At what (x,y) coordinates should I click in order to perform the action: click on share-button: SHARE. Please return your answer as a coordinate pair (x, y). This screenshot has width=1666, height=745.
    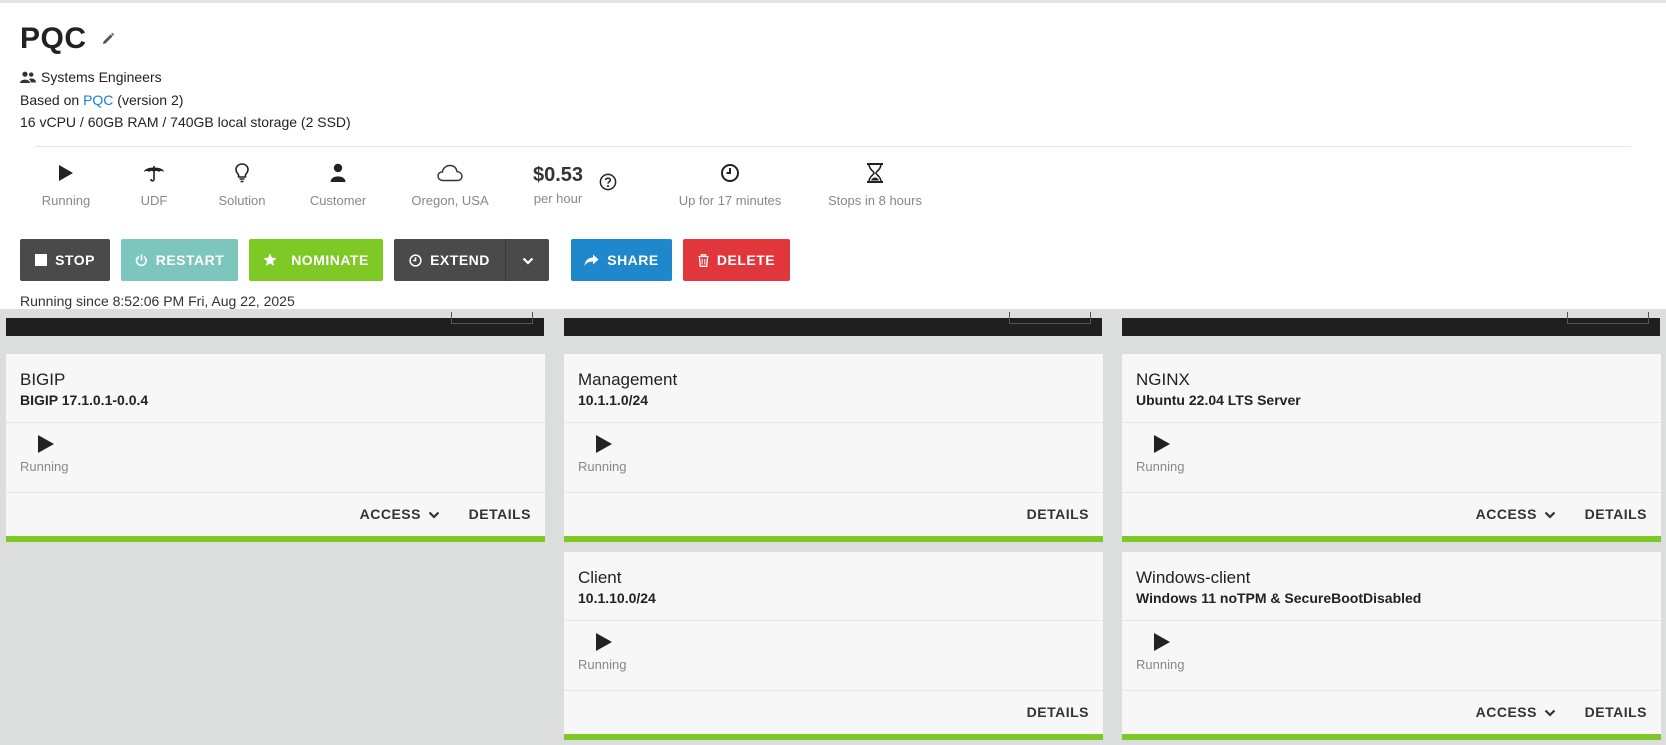
    Looking at the image, I should click on (621, 260).